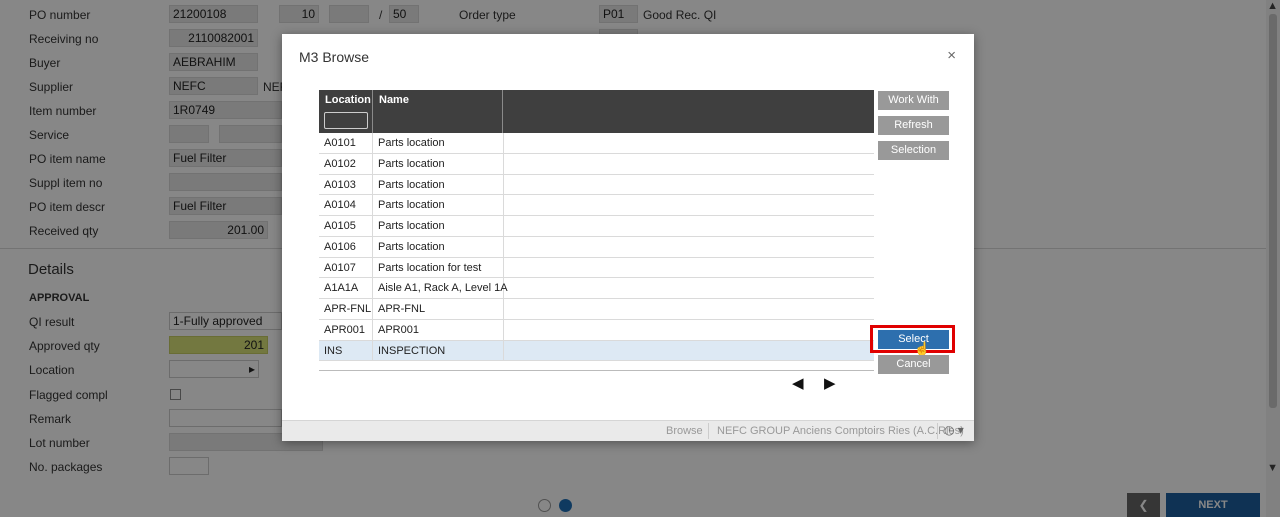 The height and width of the screenshot is (517, 1280). I want to click on previous-page-icon: ◀, so click(798, 383).